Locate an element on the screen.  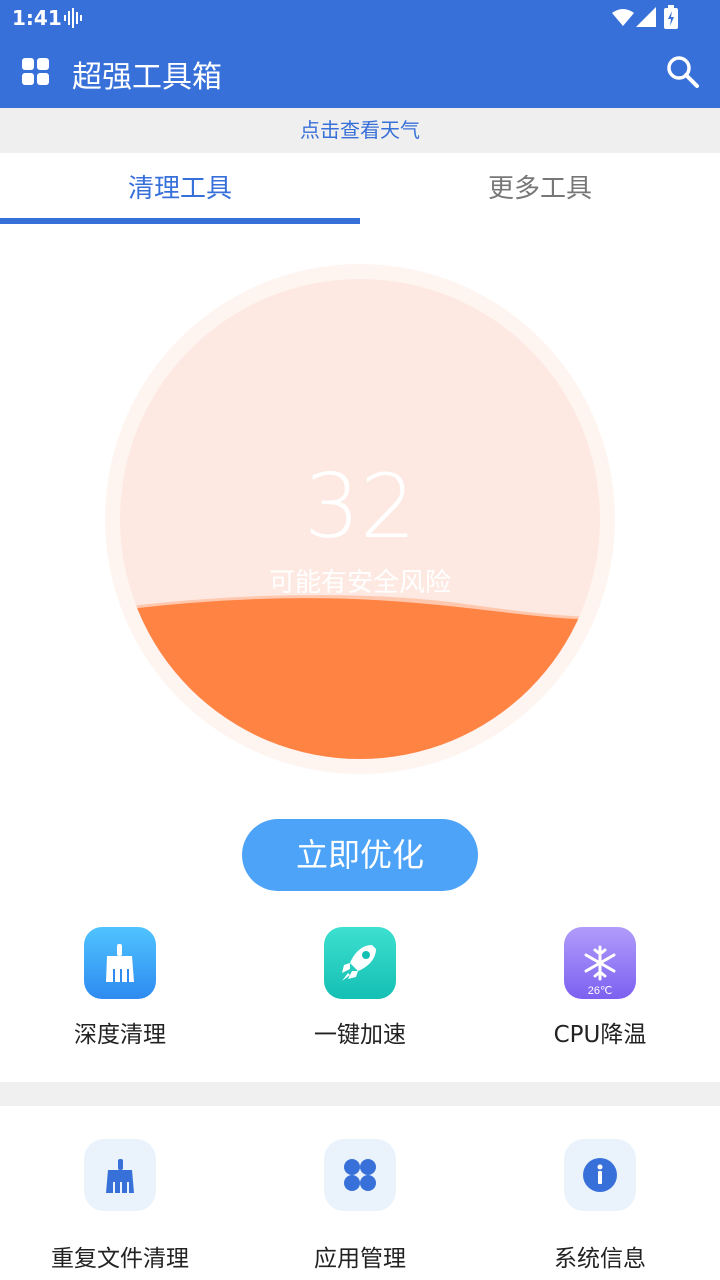
risk-label: 可能有安全风险 is located at coordinates (359, 583).